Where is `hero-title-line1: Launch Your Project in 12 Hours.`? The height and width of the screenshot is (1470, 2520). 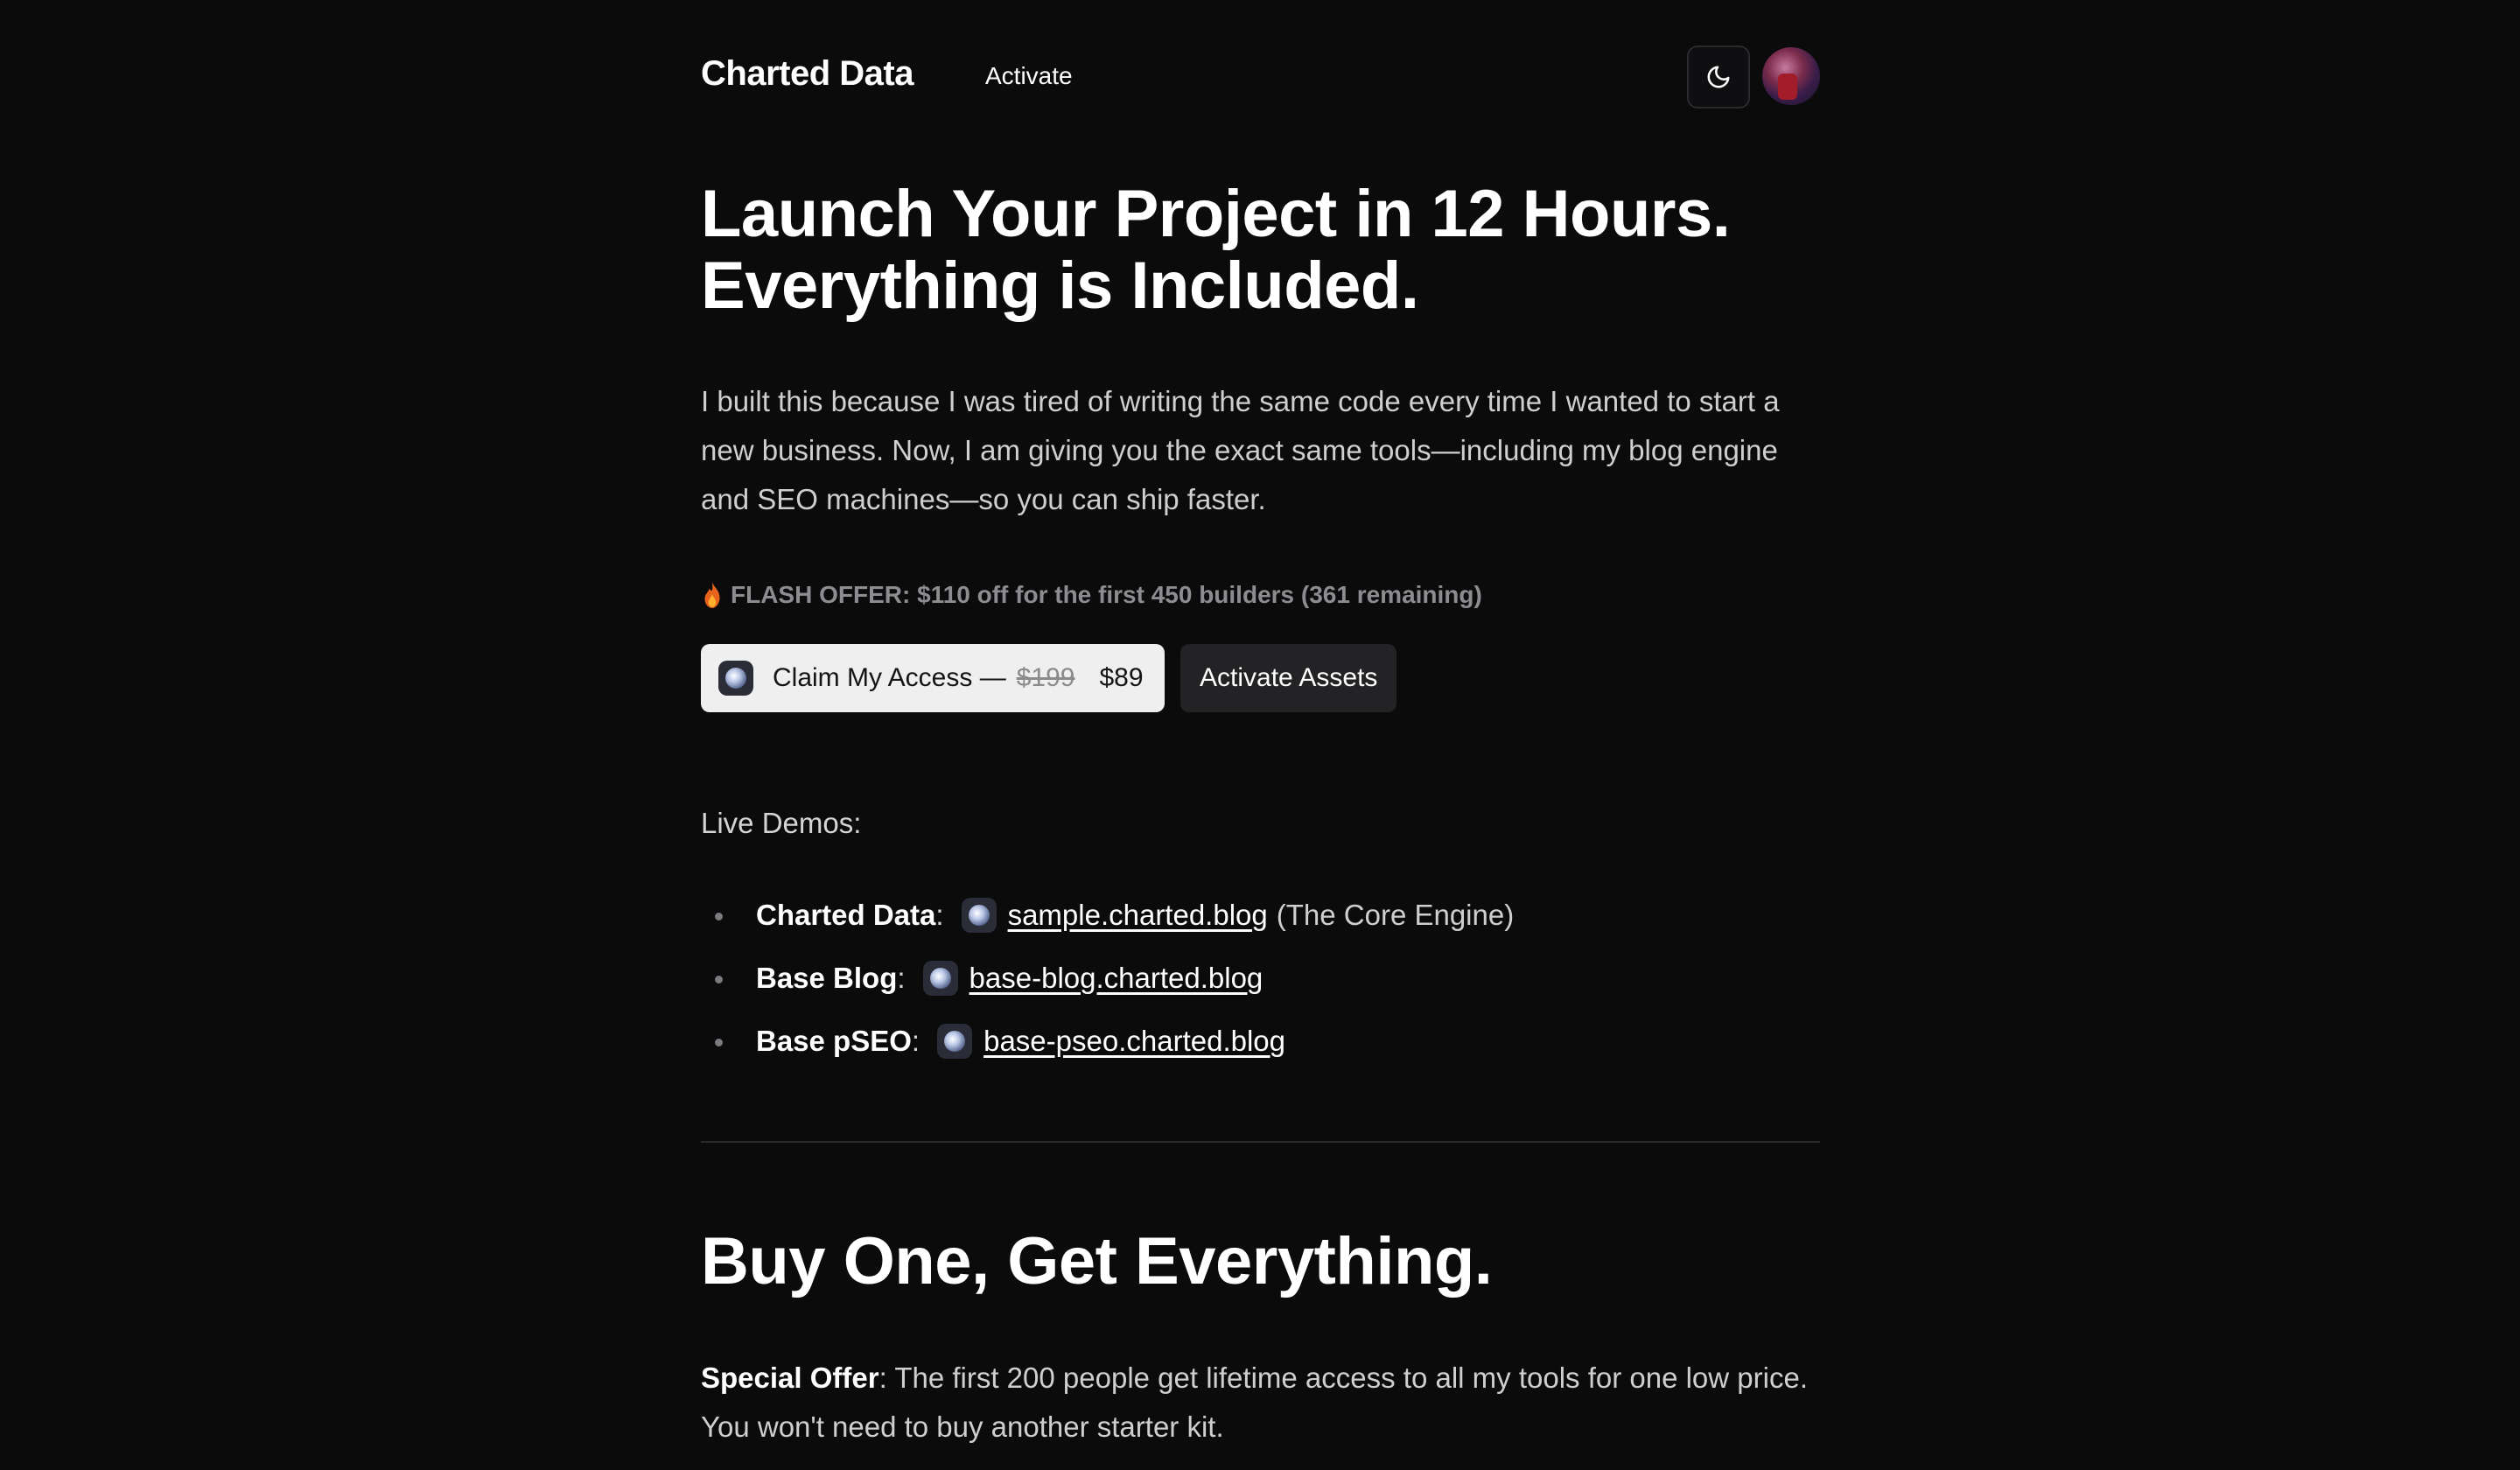
hero-title-line1: Launch Your Project in 12 Hours. is located at coordinates (1216, 214).